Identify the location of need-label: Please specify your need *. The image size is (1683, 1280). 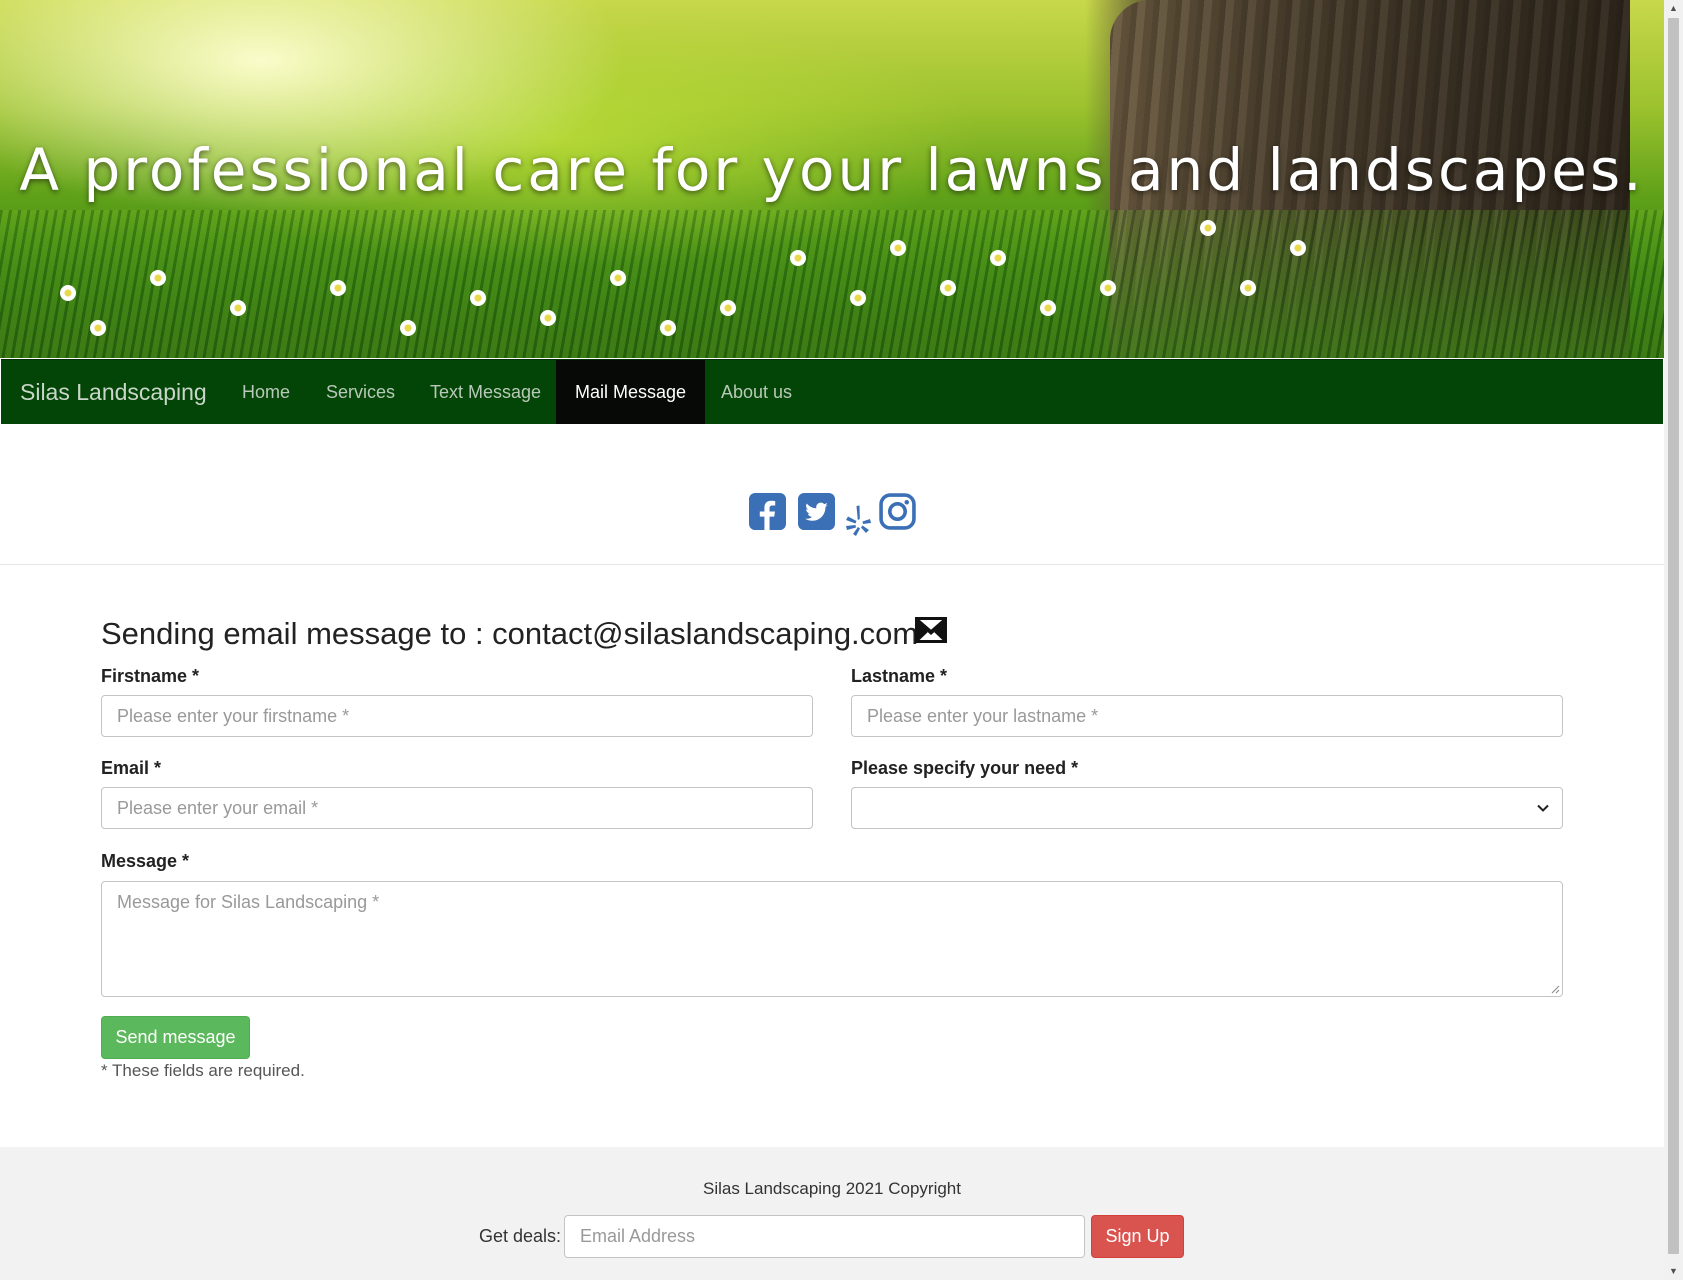
(965, 768).